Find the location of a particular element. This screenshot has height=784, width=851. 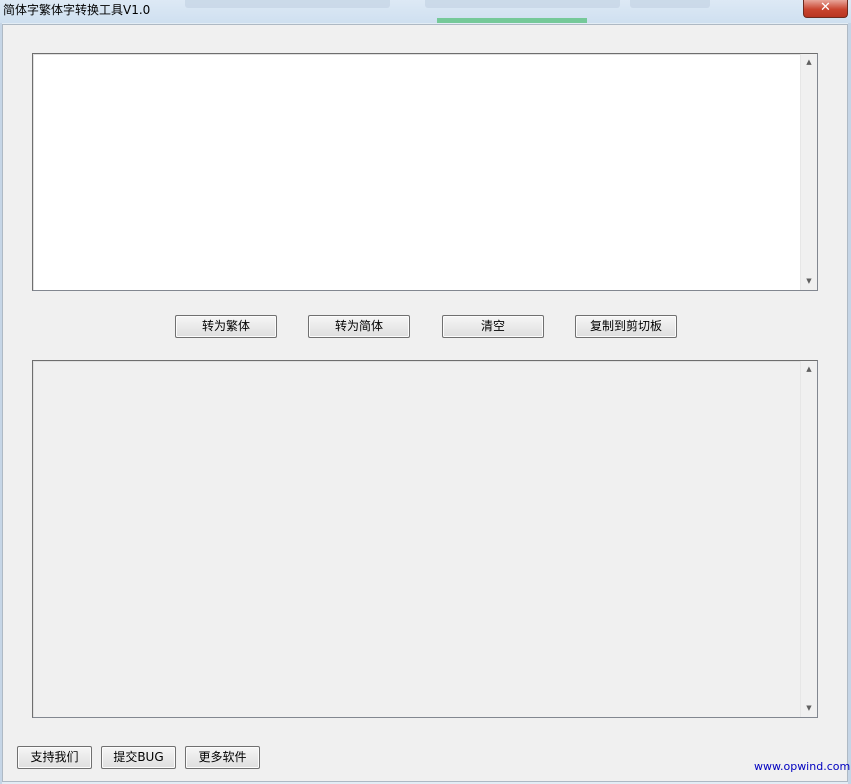

result-scrollbar: ▲ ▼ is located at coordinates (808, 539).